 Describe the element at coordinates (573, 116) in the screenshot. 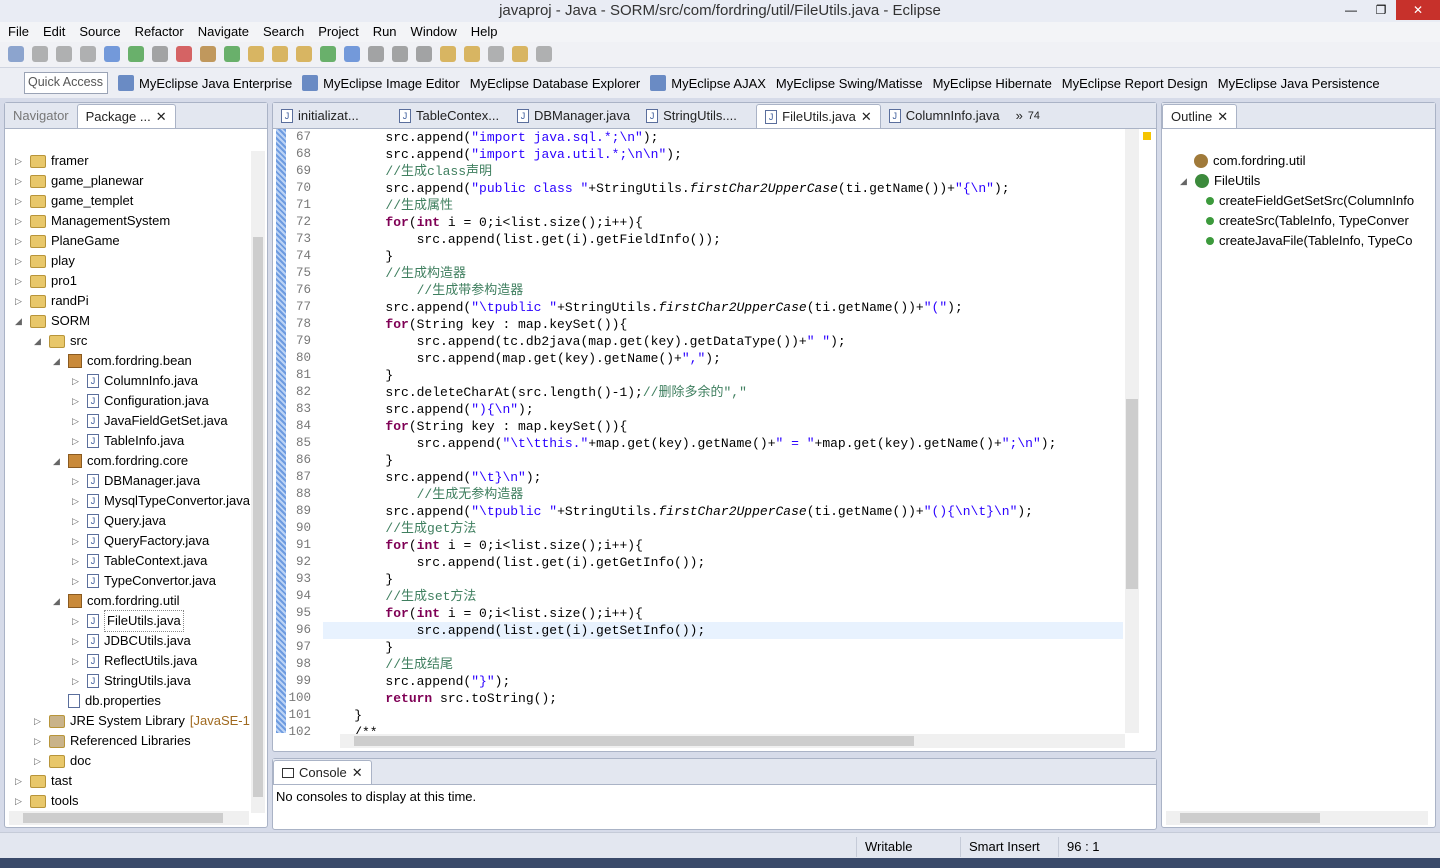

I see `editor-tab: J DBManager.java` at that location.